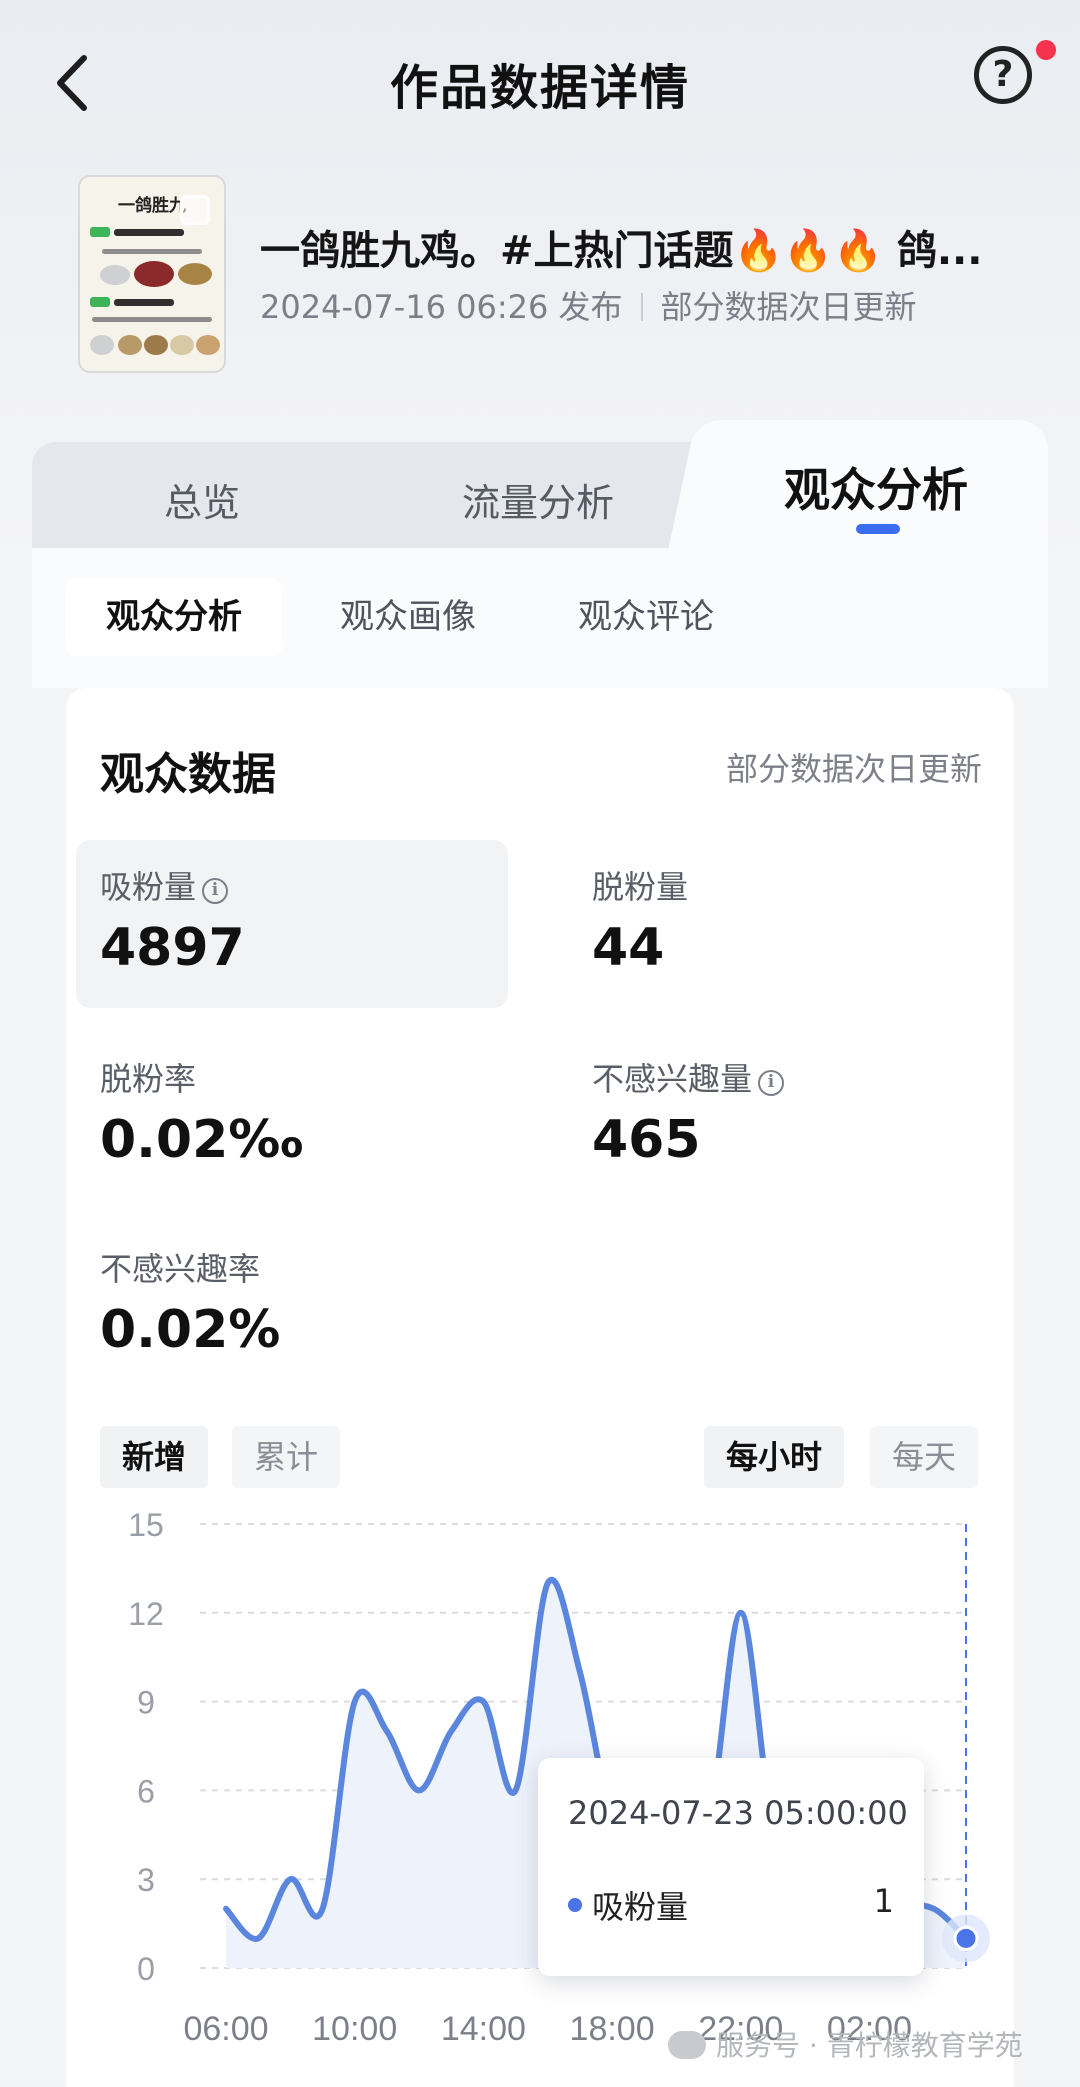 The image size is (1080, 2087). I want to click on stat-value: 0.02‰, so click(202, 1140).